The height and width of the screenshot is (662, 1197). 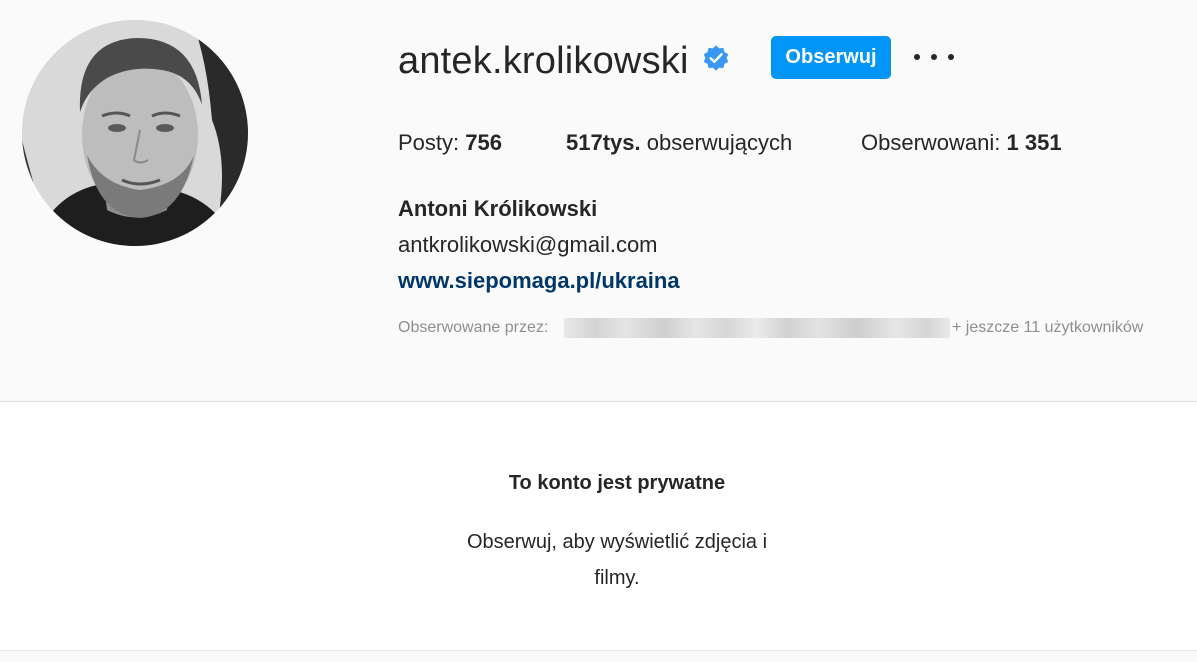 I want to click on more-options-icon, so click(x=934, y=57).